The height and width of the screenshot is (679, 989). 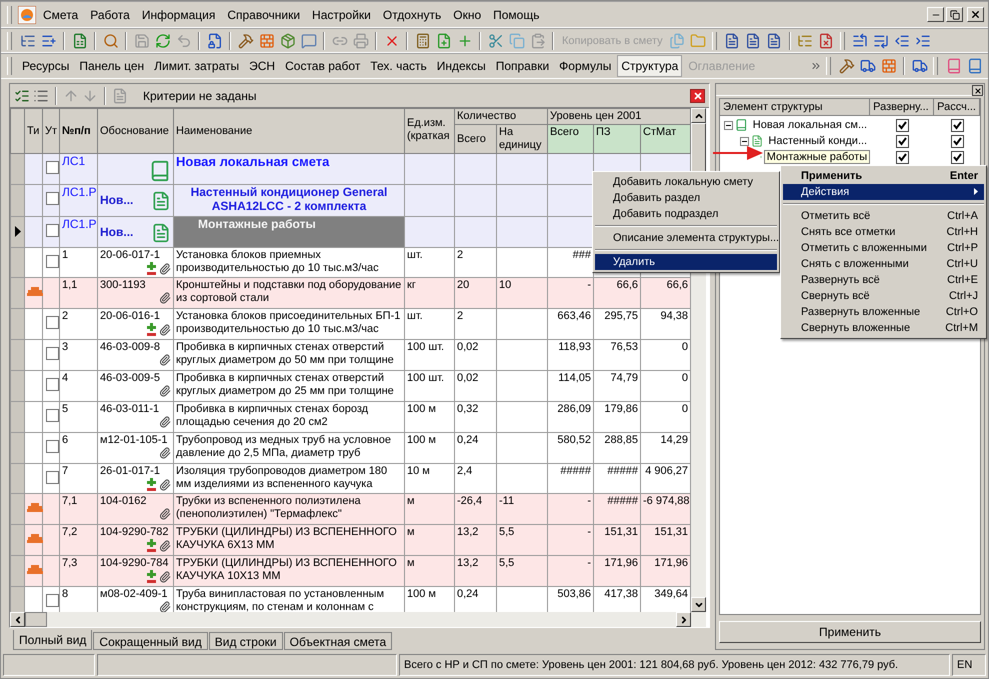 I want to click on truck-icon, so click(x=920, y=66).